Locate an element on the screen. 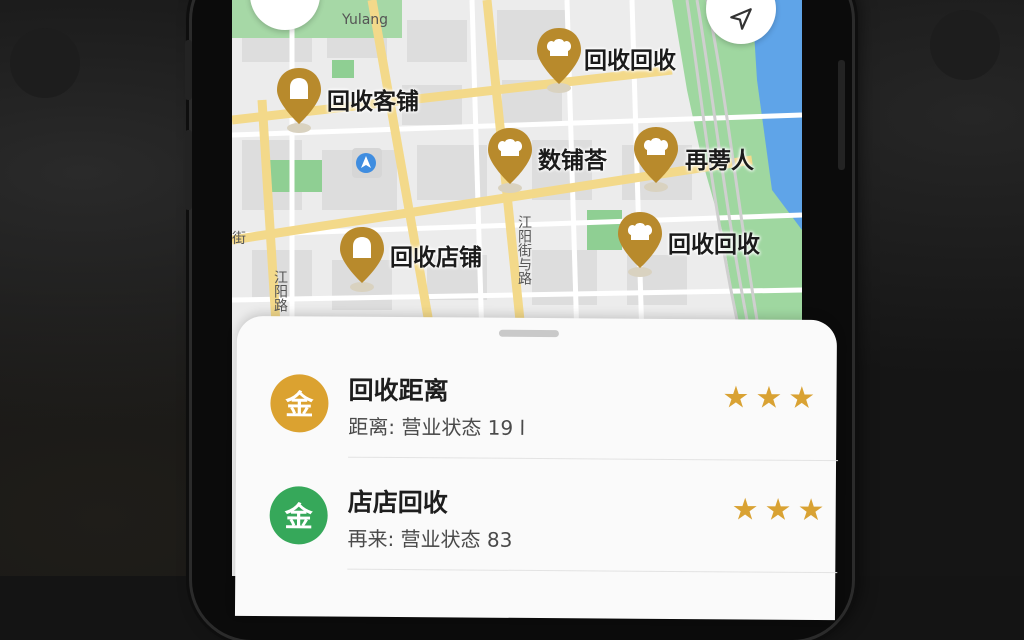 The height and width of the screenshot is (640, 1024). marker-label: 回收店铺 is located at coordinates (436, 258).